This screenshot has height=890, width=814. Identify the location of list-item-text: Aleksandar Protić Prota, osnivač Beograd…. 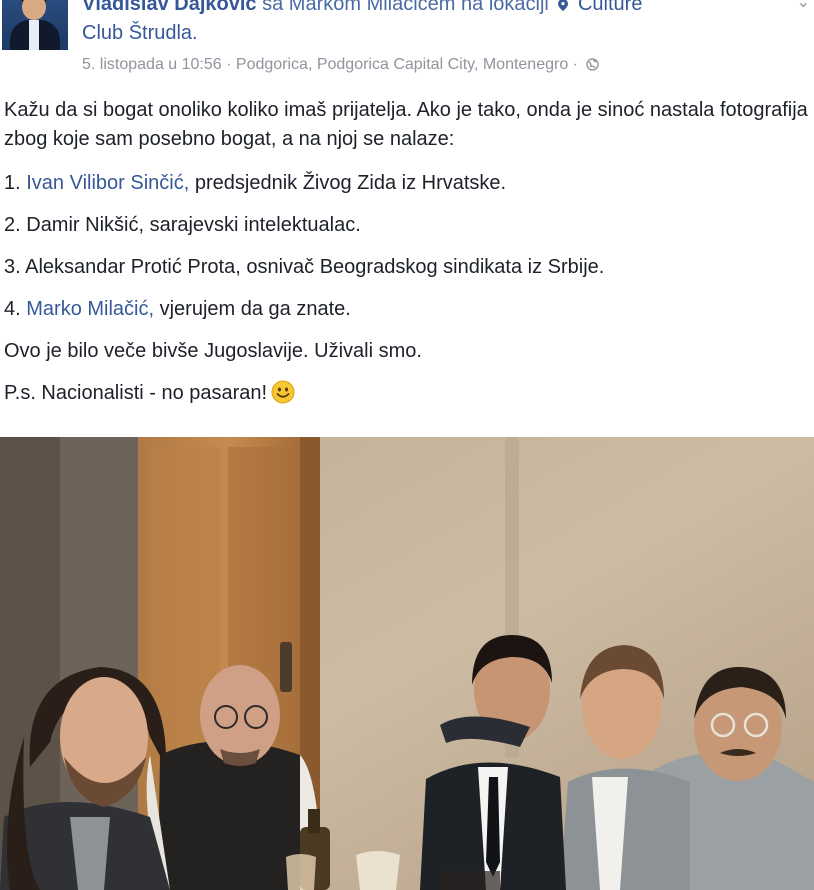
(312, 267).